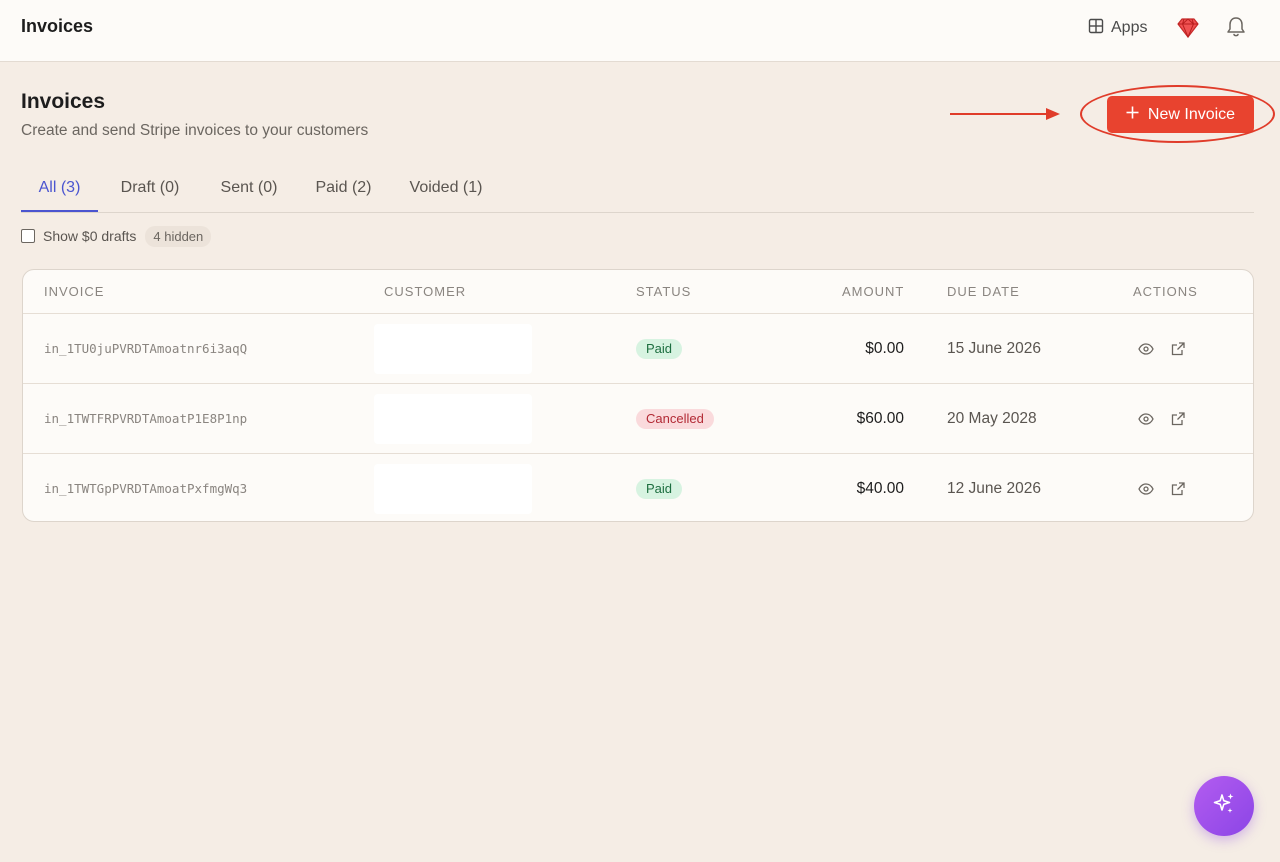 Image resolution: width=1280 pixels, height=862 pixels. What do you see at coordinates (983, 291) in the screenshot?
I see `header-due-date: DUE DATE` at bounding box center [983, 291].